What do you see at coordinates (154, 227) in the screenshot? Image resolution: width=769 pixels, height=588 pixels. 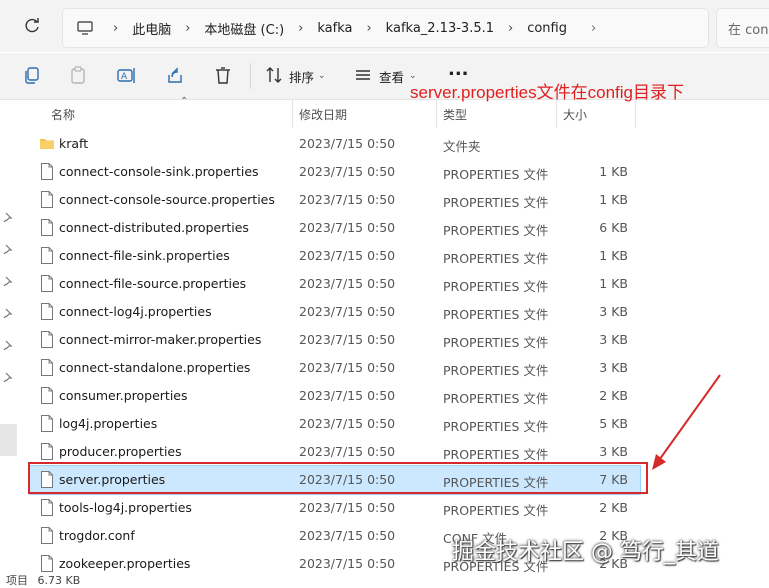 I see `file-name: connect-distributed.properties` at bounding box center [154, 227].